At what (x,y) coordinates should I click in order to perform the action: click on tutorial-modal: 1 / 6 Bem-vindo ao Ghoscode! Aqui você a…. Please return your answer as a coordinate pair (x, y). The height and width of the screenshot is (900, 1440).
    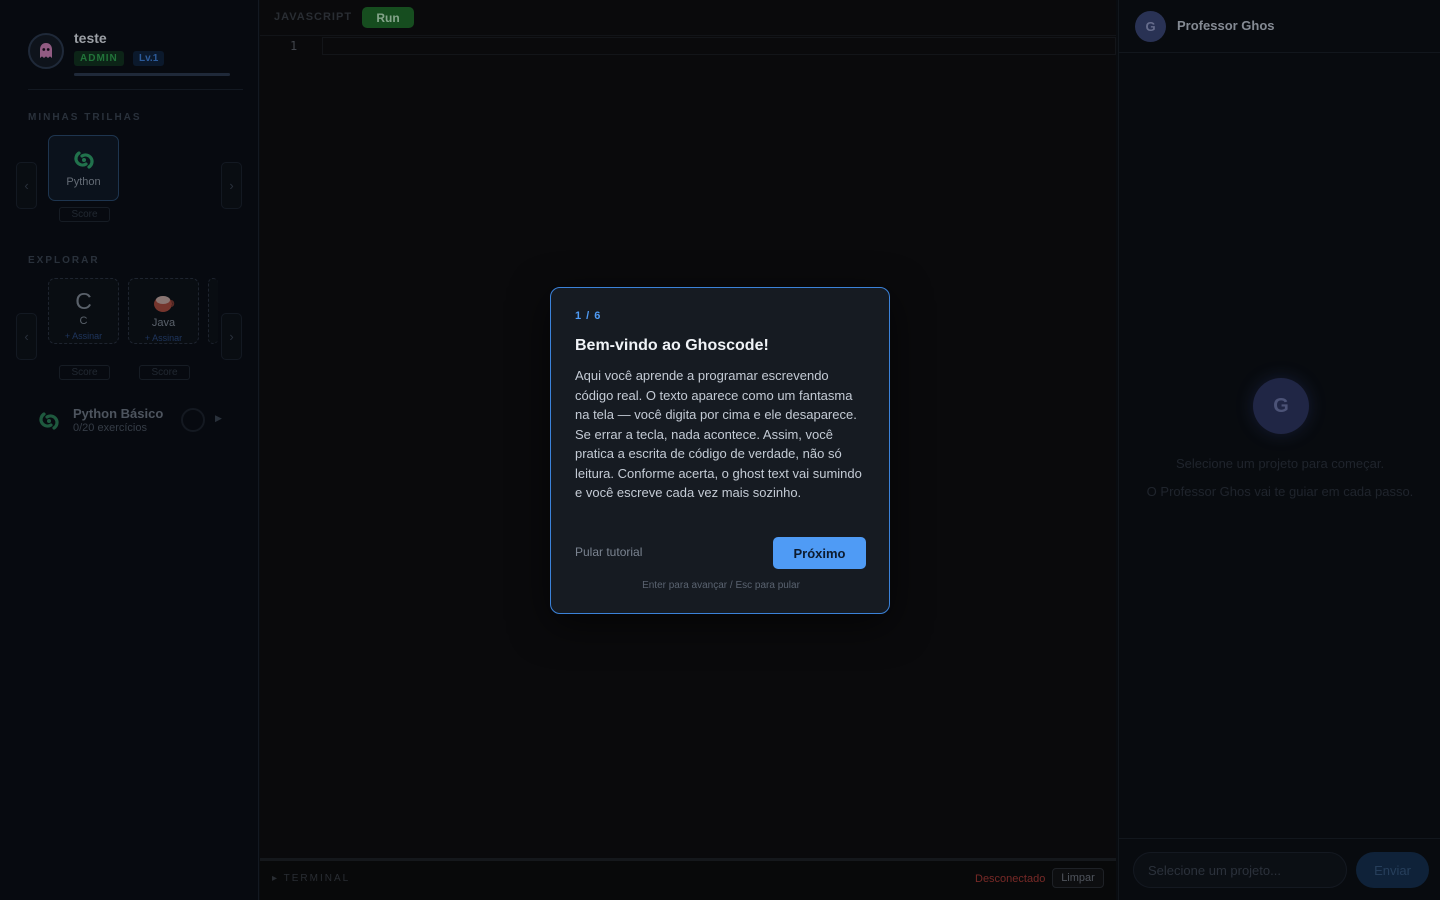
    Looking at the image, I should click on (720, 450).